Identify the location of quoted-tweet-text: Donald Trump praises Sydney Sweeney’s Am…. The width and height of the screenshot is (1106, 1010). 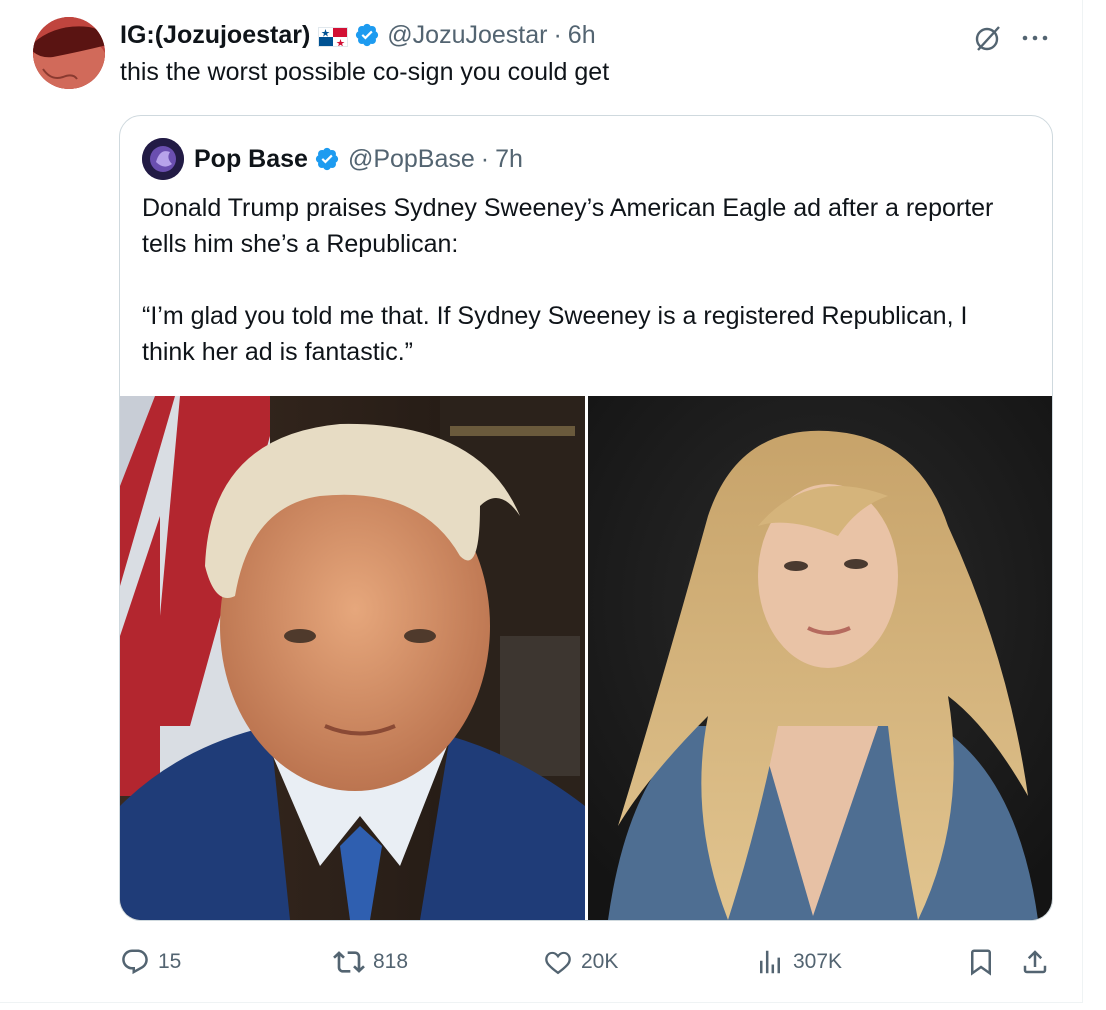
(582, 280).